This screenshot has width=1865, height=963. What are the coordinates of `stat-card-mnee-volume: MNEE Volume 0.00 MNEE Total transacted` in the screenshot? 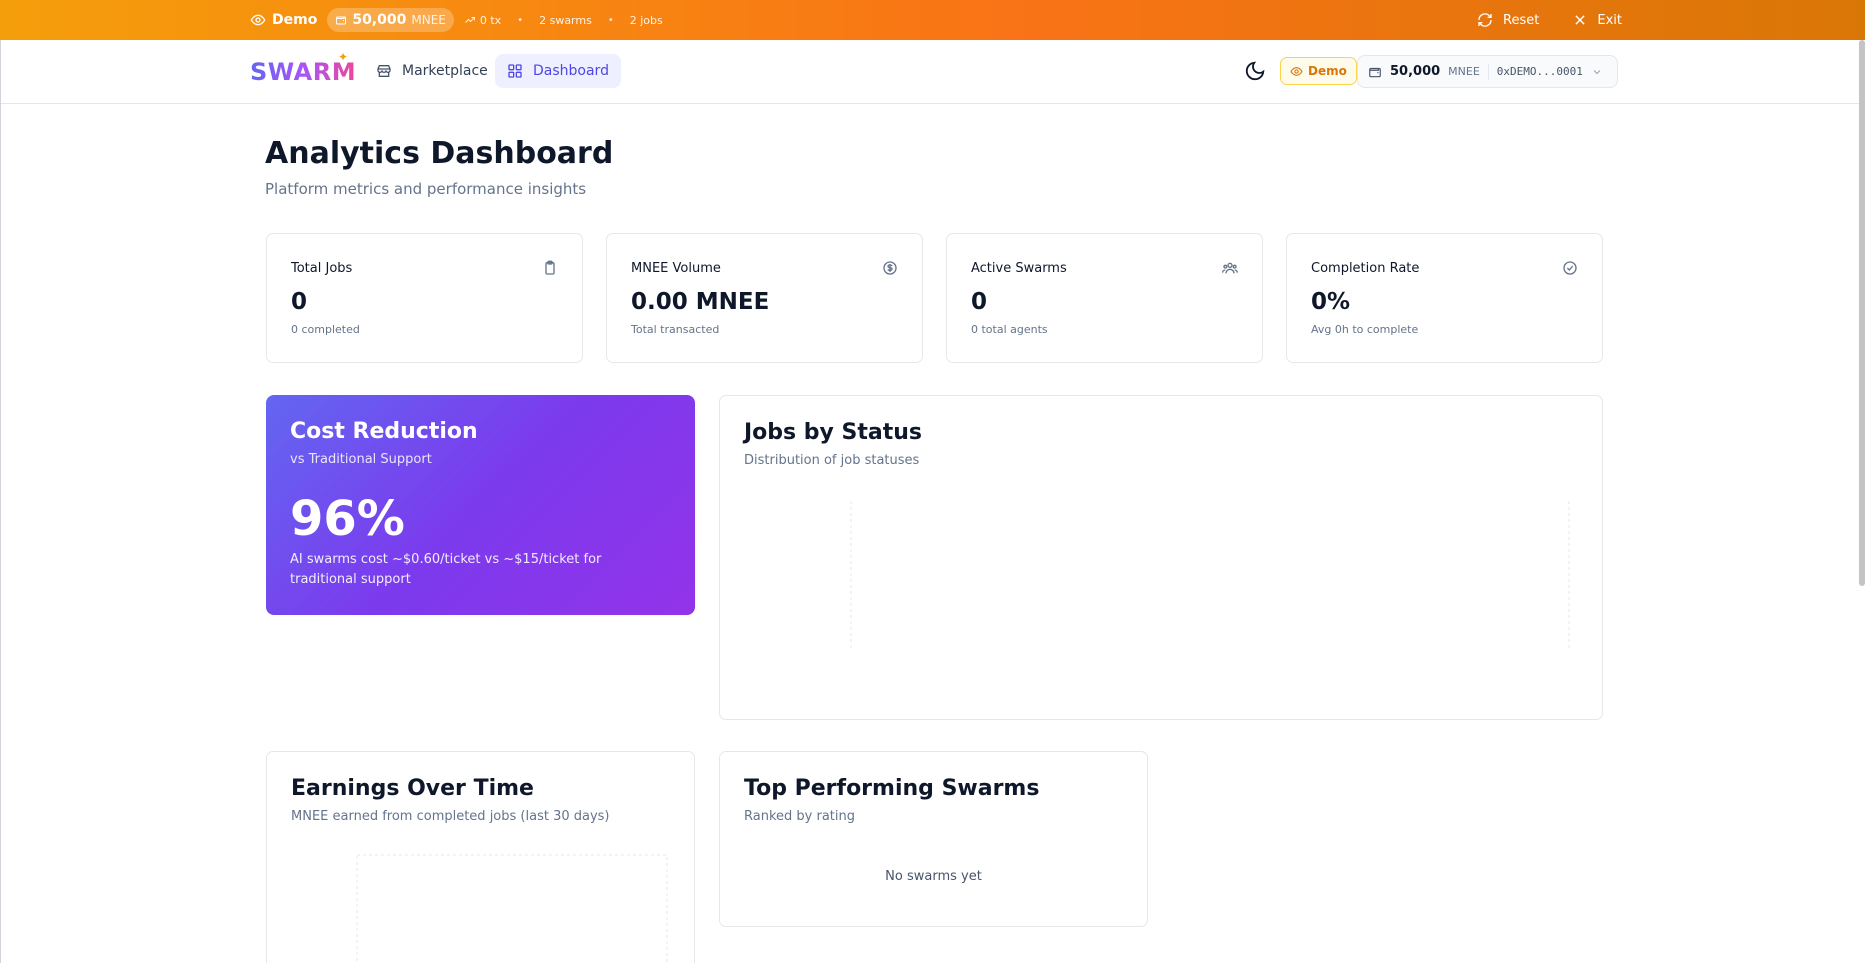 It's located at (764, 298).